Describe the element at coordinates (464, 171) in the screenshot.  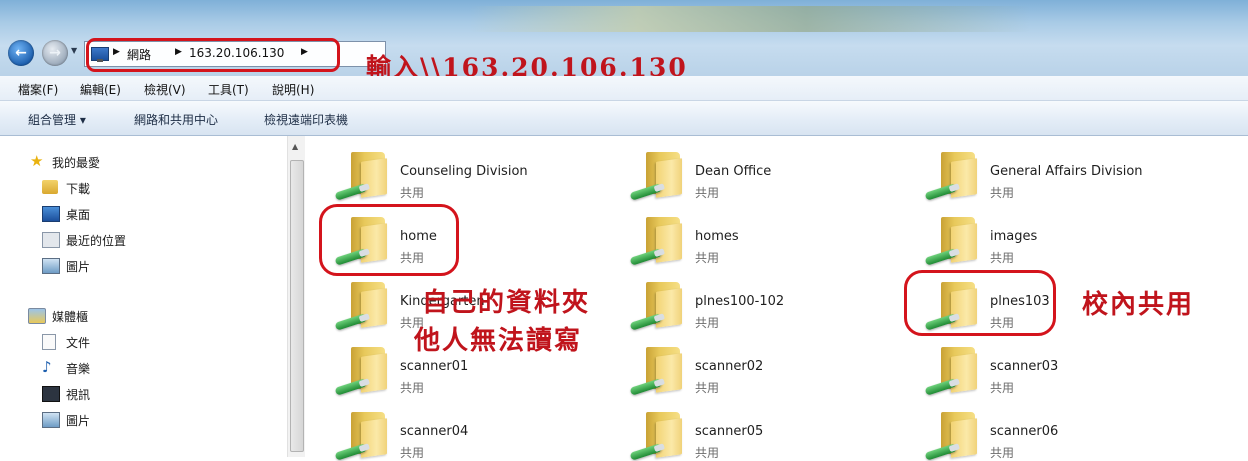
I see `share-name: Counseling Division` at that location.